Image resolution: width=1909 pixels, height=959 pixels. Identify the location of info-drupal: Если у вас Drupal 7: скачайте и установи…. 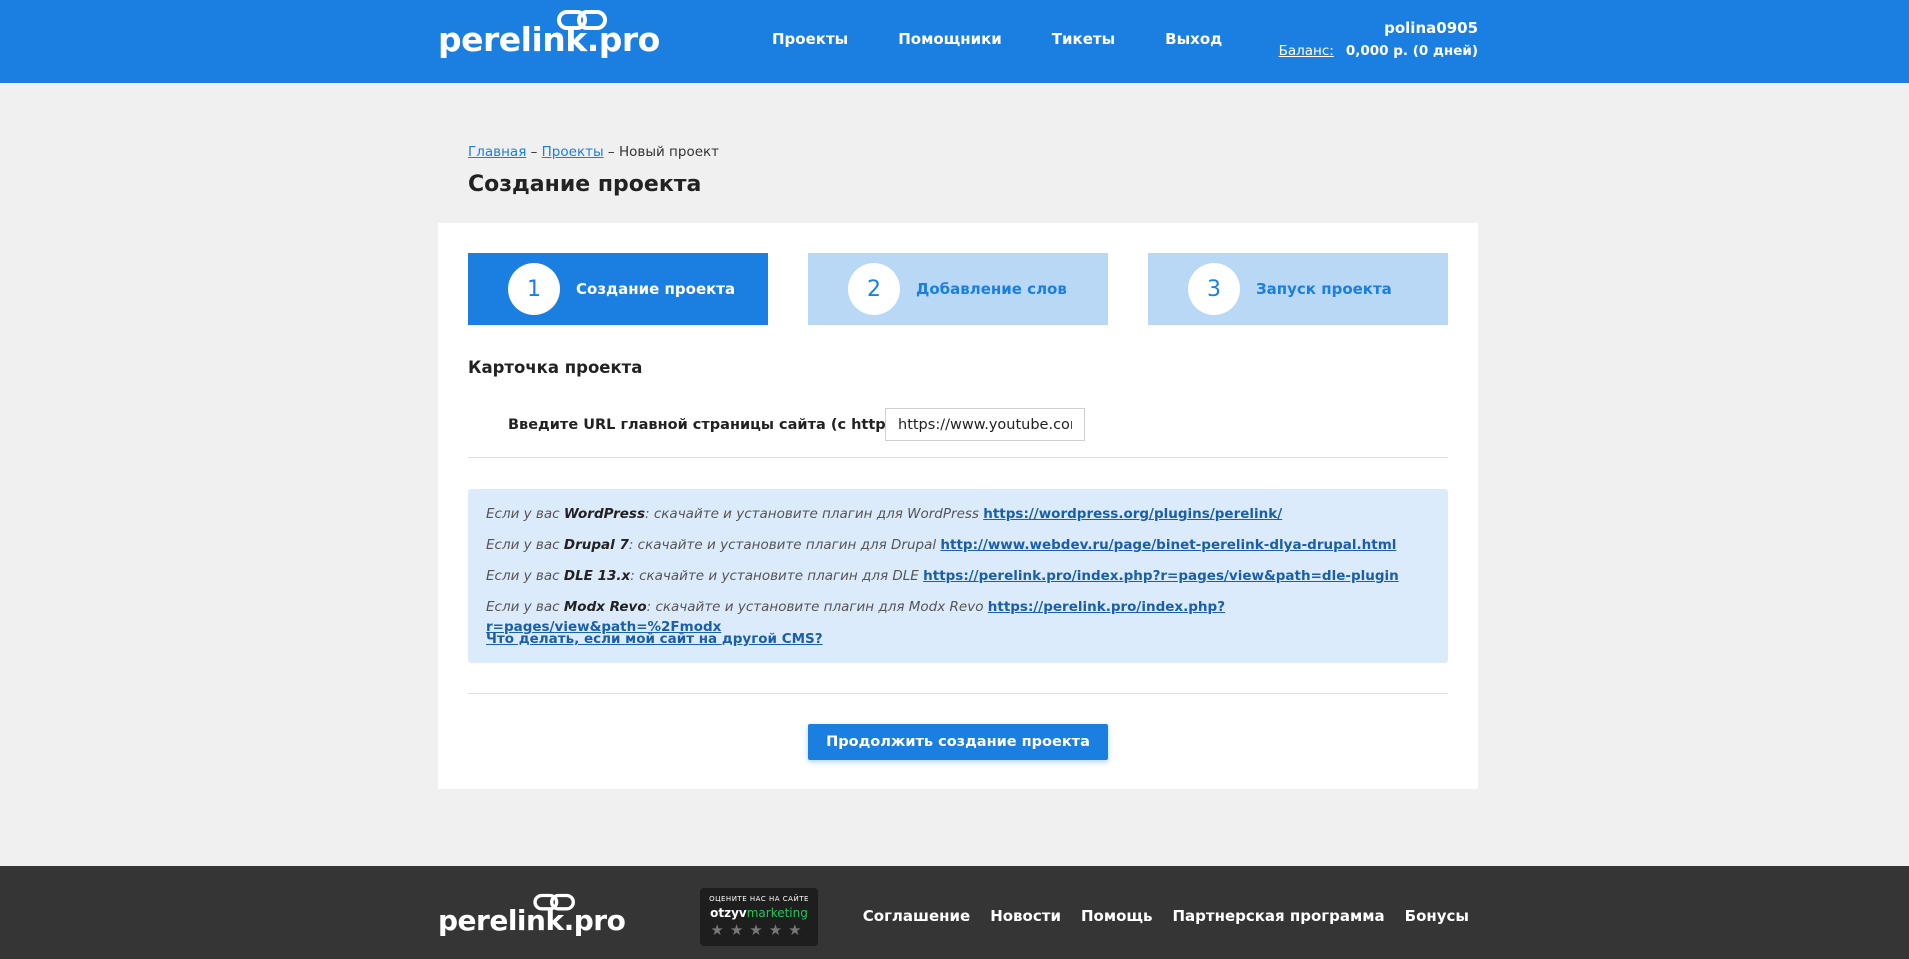
(941, 545).